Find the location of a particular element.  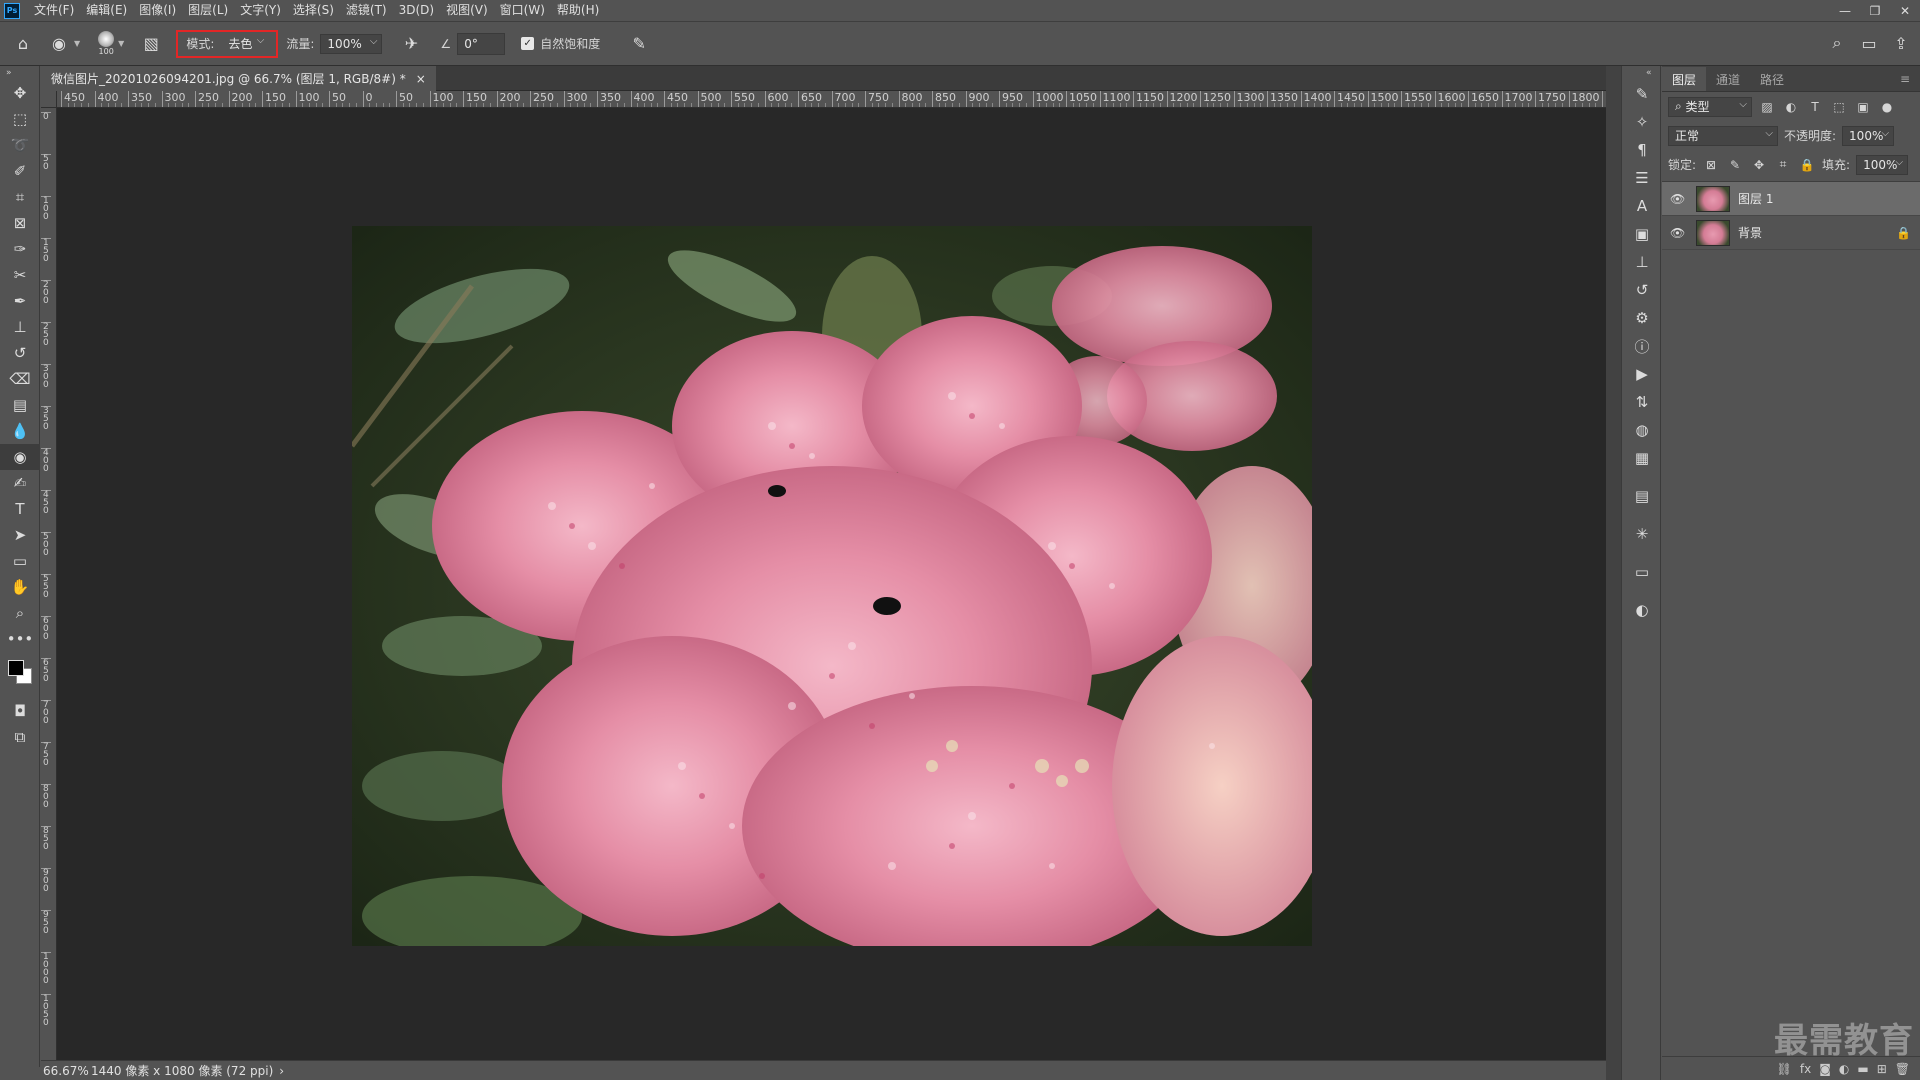

healing-brush-tool-icon: ✂ is located at coordinates (20, 275).